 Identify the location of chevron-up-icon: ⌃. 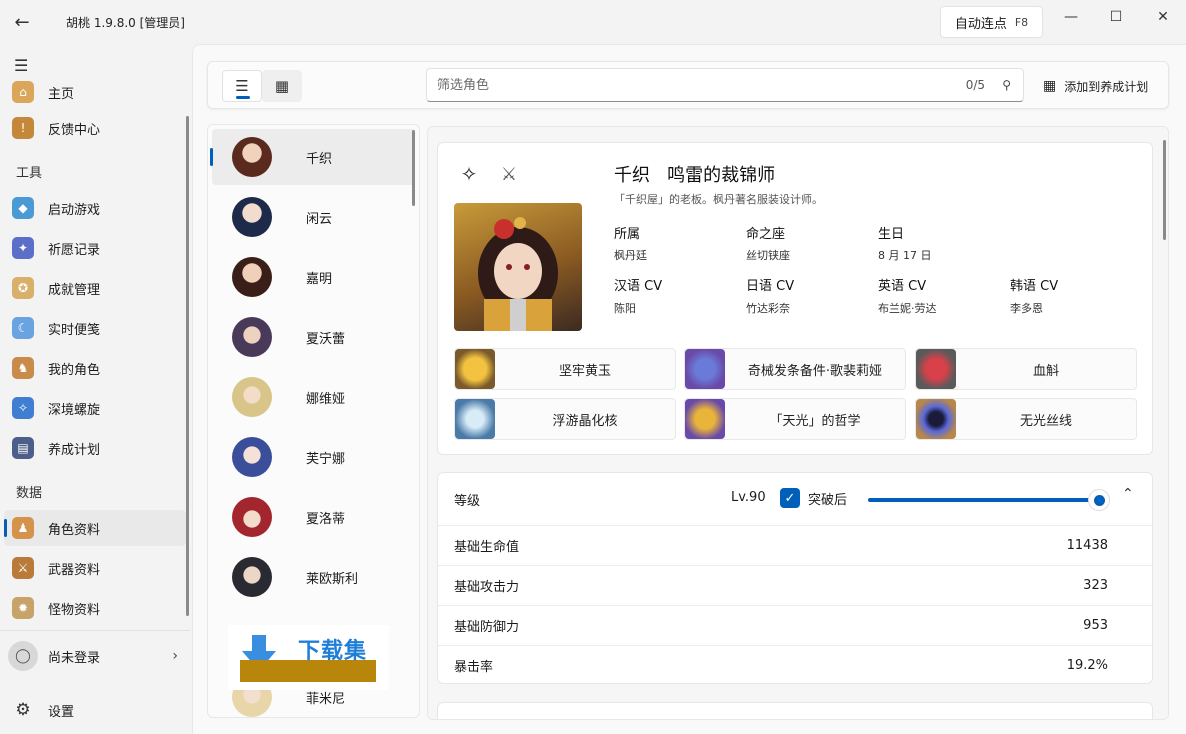
(1128, 494).